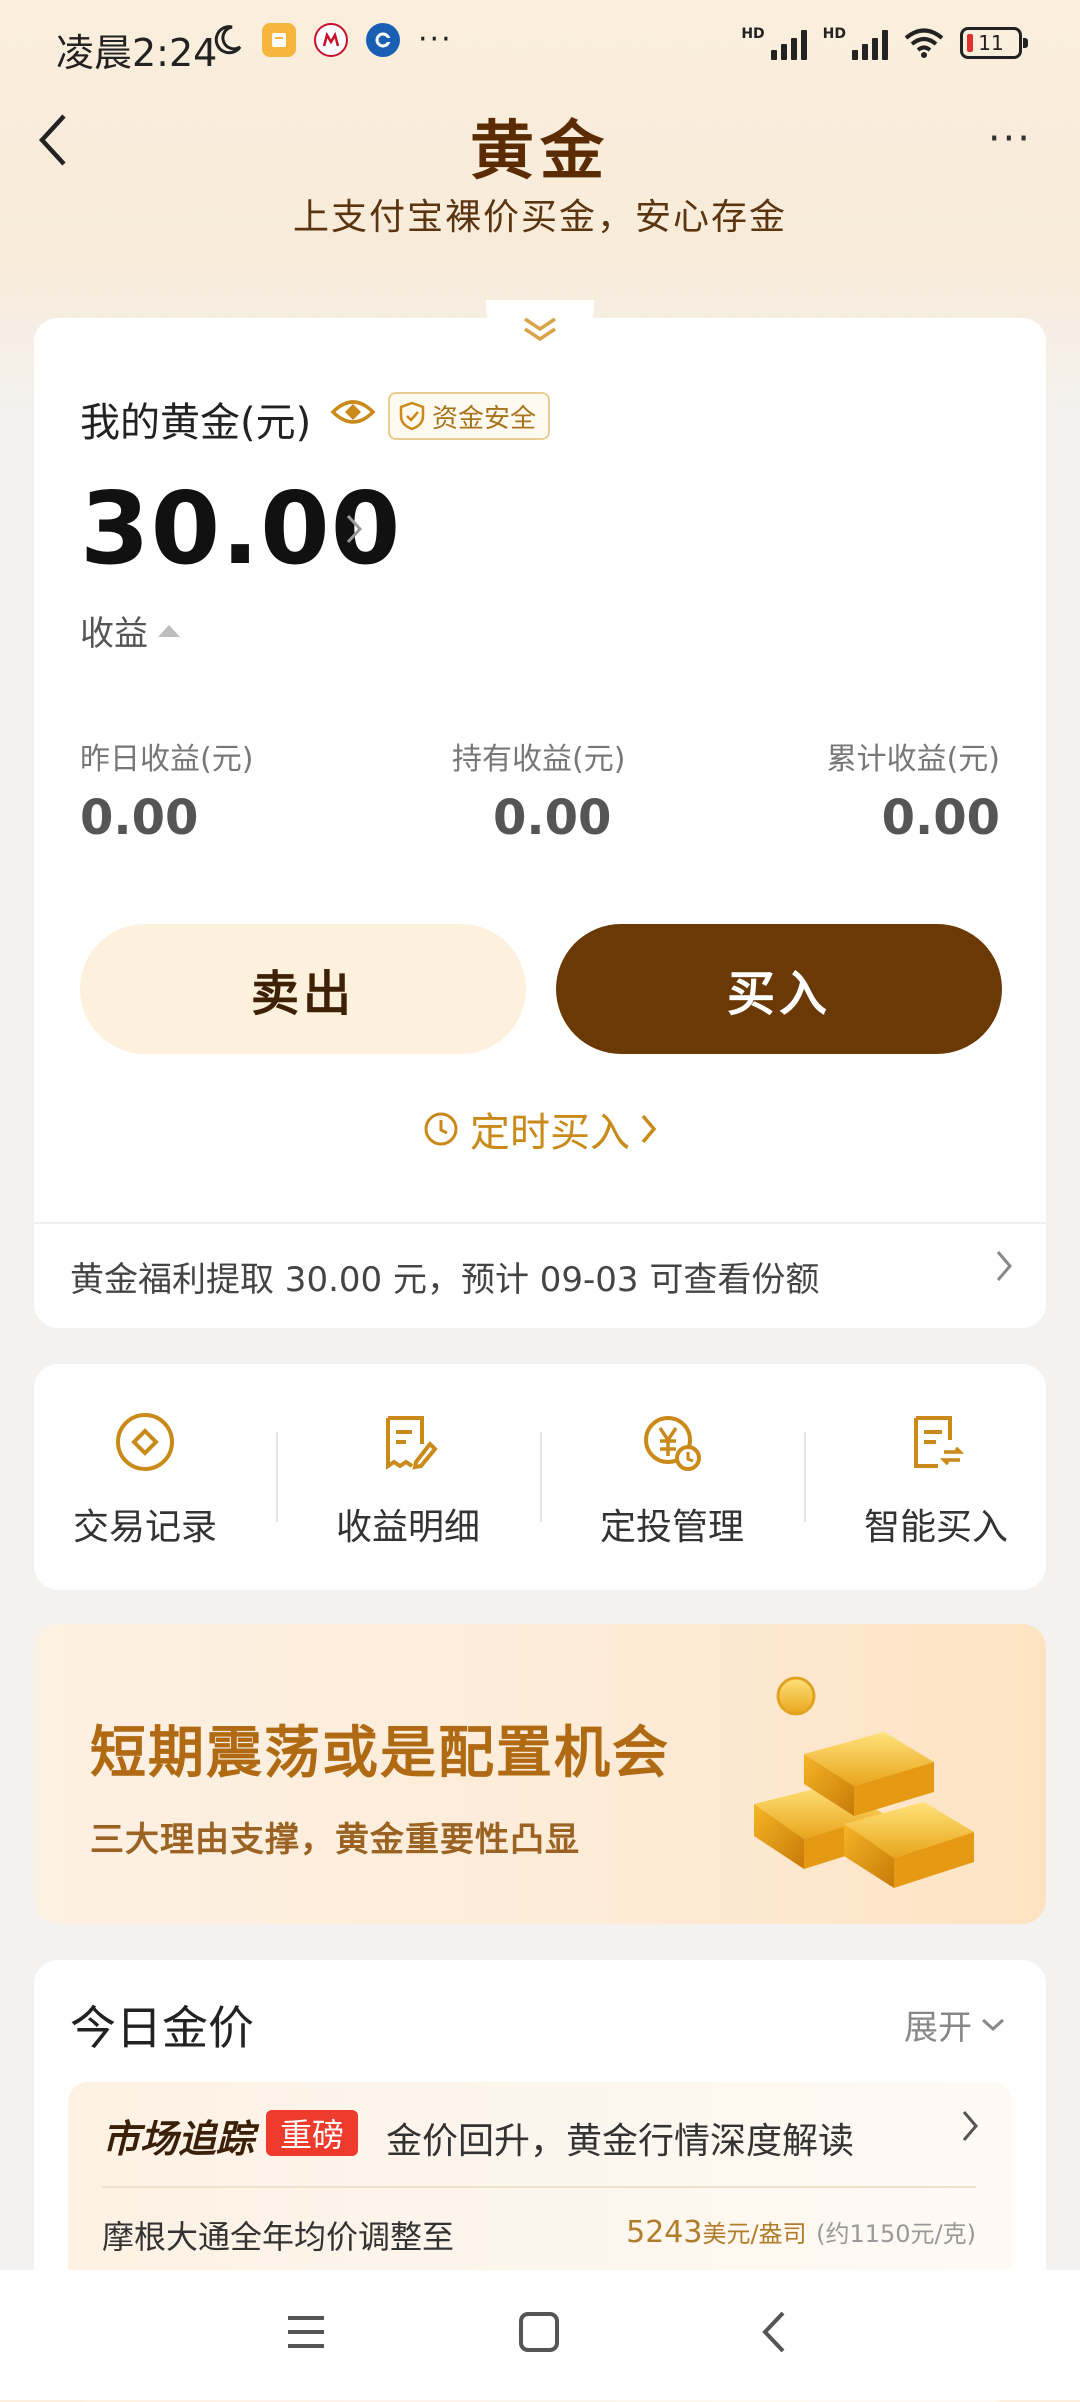  I want to click on gold-bars-image, so click(864, 1782).